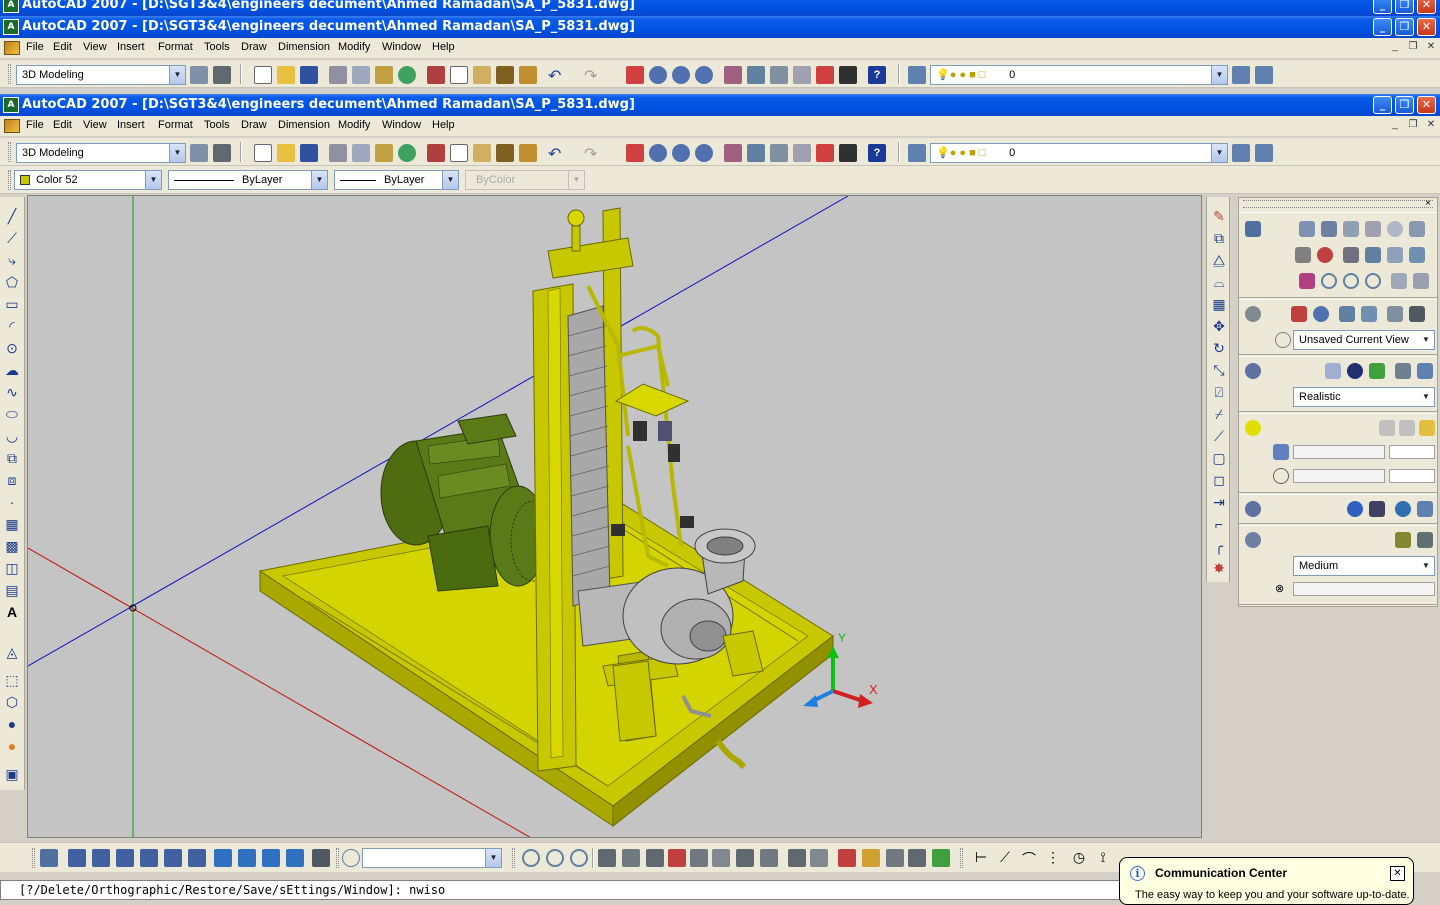 This screenshot has width=1440, height=905. What do you see at coordinates (1417, 229) in the screenshot?
I see `cylinder-icon` at bounding box center [1417, 229].